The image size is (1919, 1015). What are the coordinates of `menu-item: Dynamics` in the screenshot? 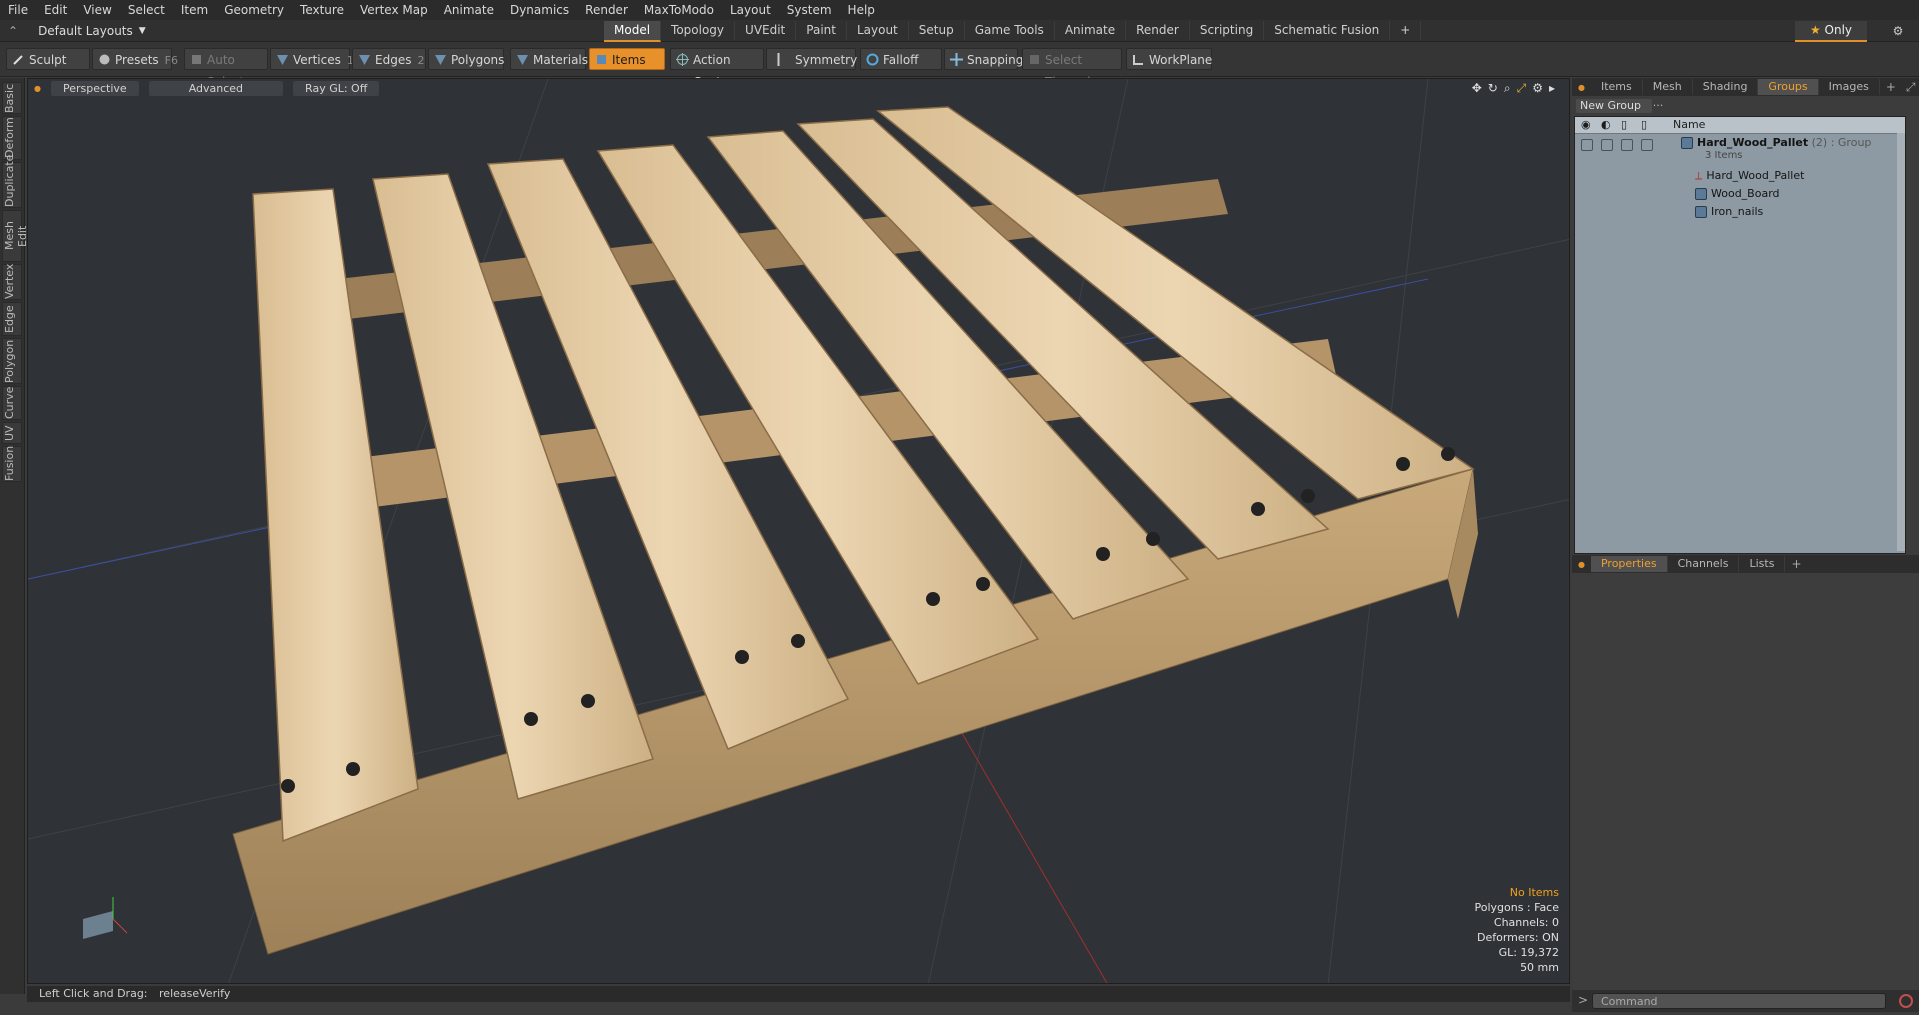 It's located at (539, 10).